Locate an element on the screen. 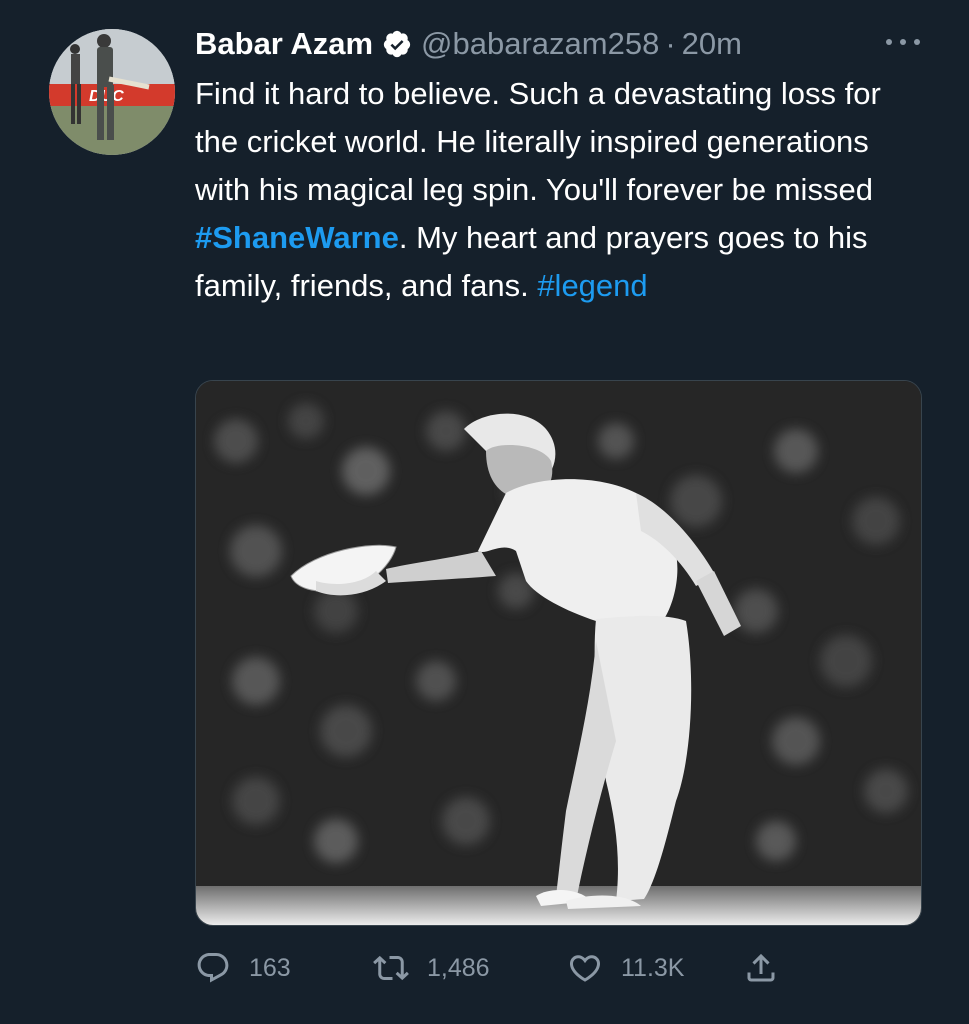 This screenshot has width=969, height=1024. share-button is located at coordinates (770, 968).